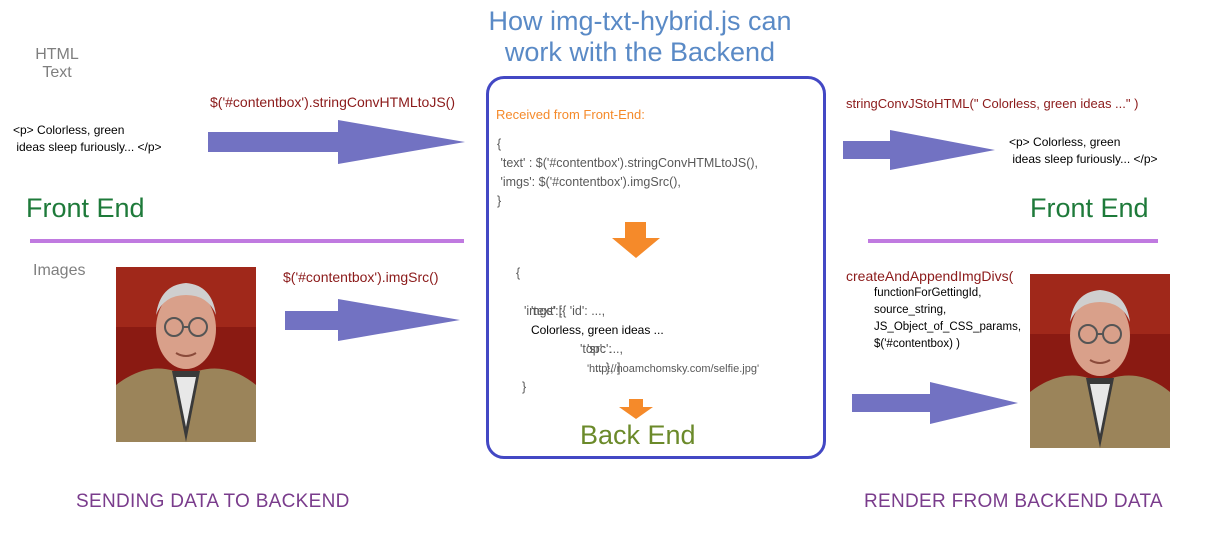 The width and height of the screenshot is (1226, 542). Describe the element at coordinates (518, 273) in the screenshot. I see `backend-open-brace: {` at that location.